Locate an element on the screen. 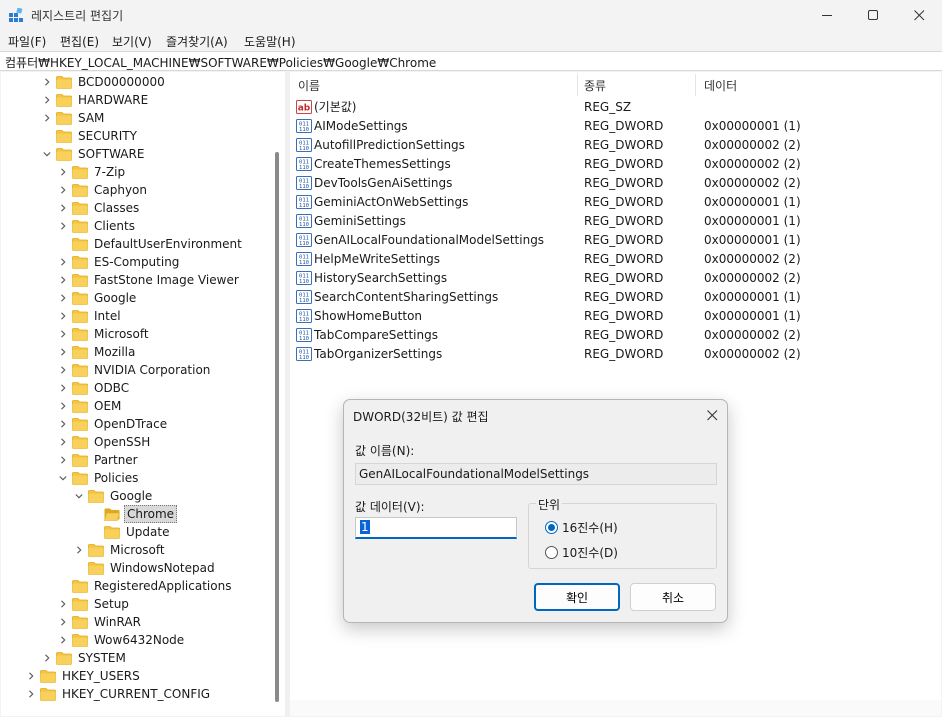  tree-item: WinRAR is located at coordinates (100, 622).